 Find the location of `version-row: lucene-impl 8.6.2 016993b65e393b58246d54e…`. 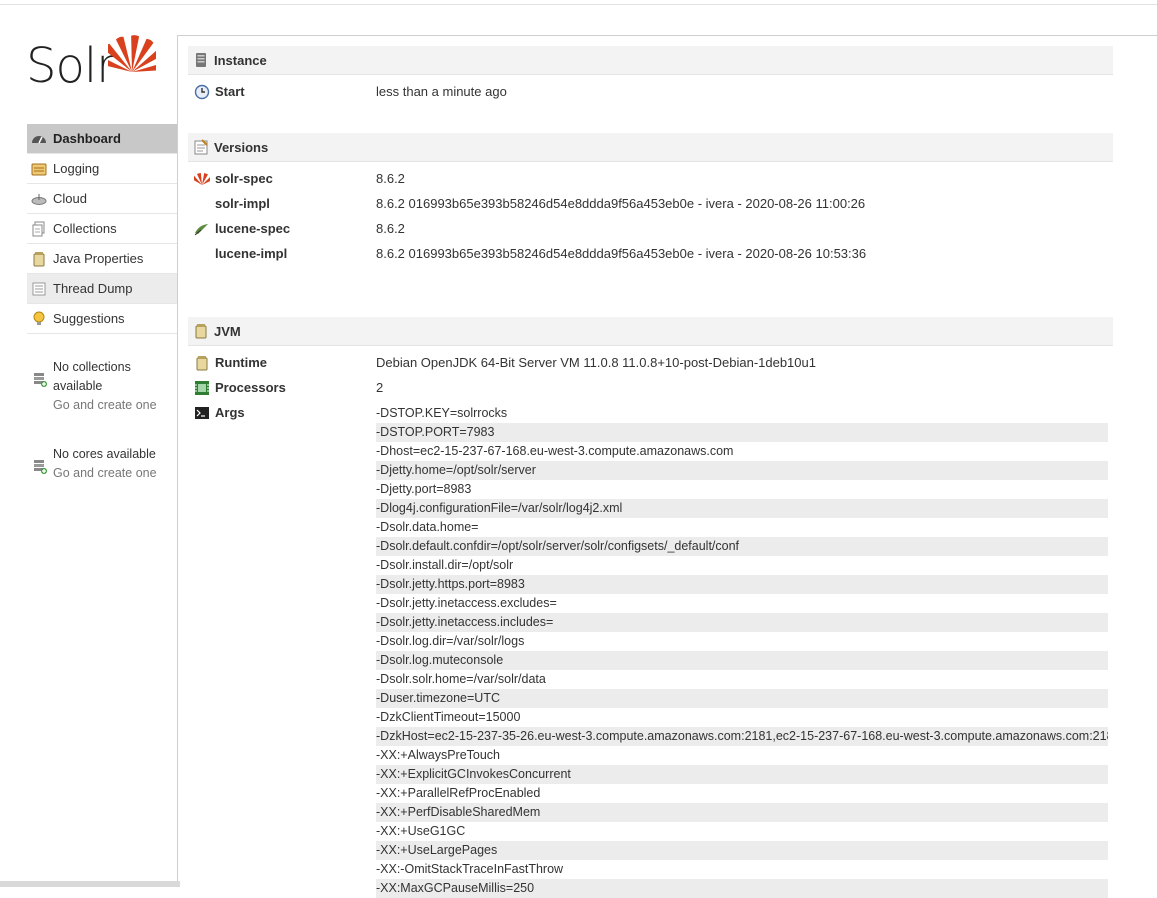

version-row: lucene-impl 8.6.2 016993b65e393b58246d54e… is located at coordinates (650, 253).